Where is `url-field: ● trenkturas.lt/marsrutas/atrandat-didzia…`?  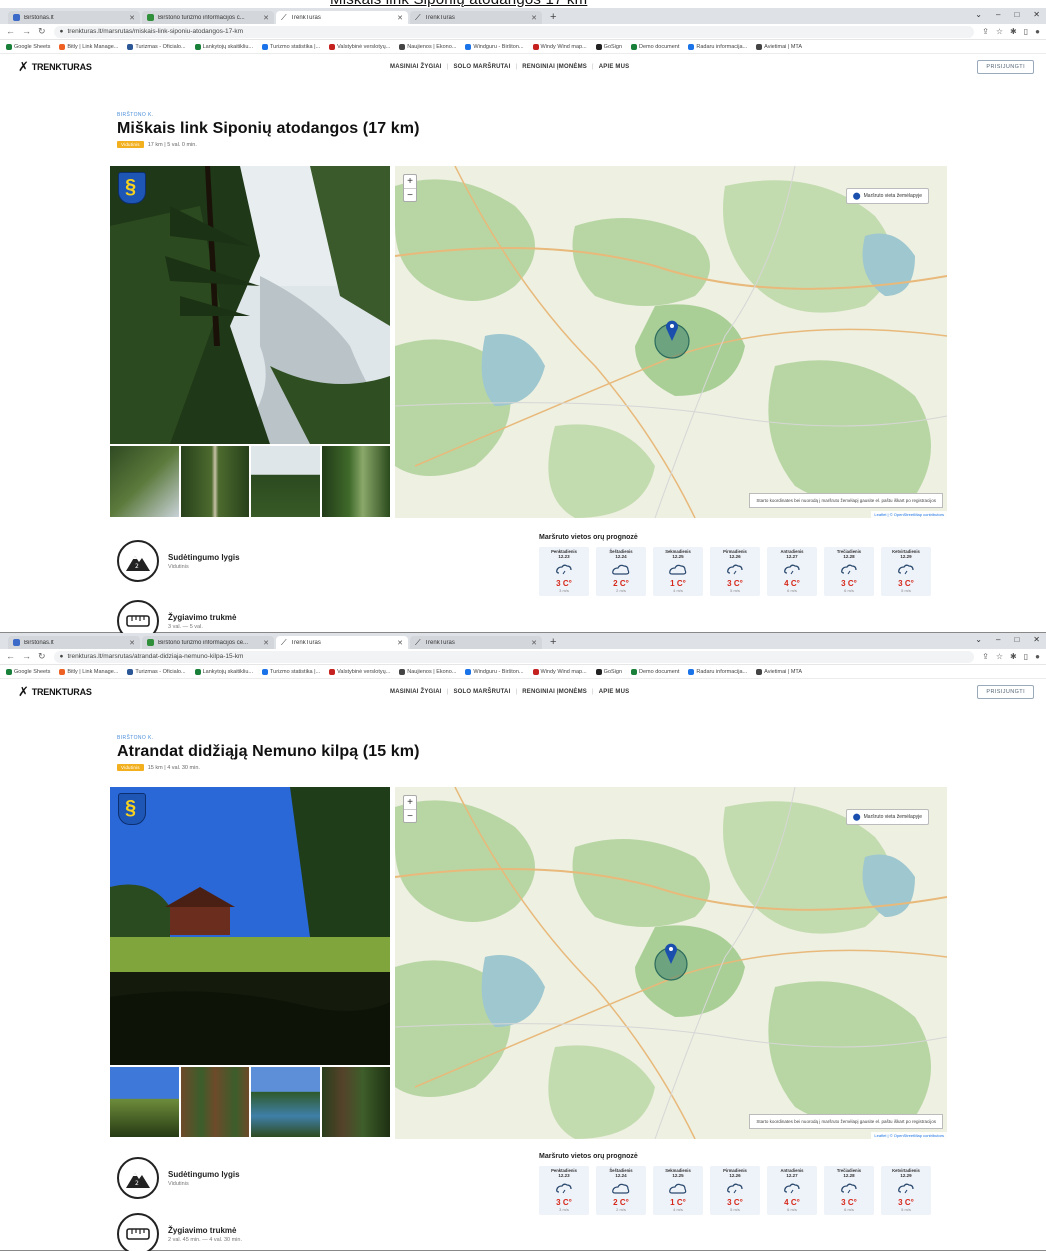
url-field: ● trenkturas.lt/marsrutas/atrandat-didzia… is located at coordinates (514, 656).